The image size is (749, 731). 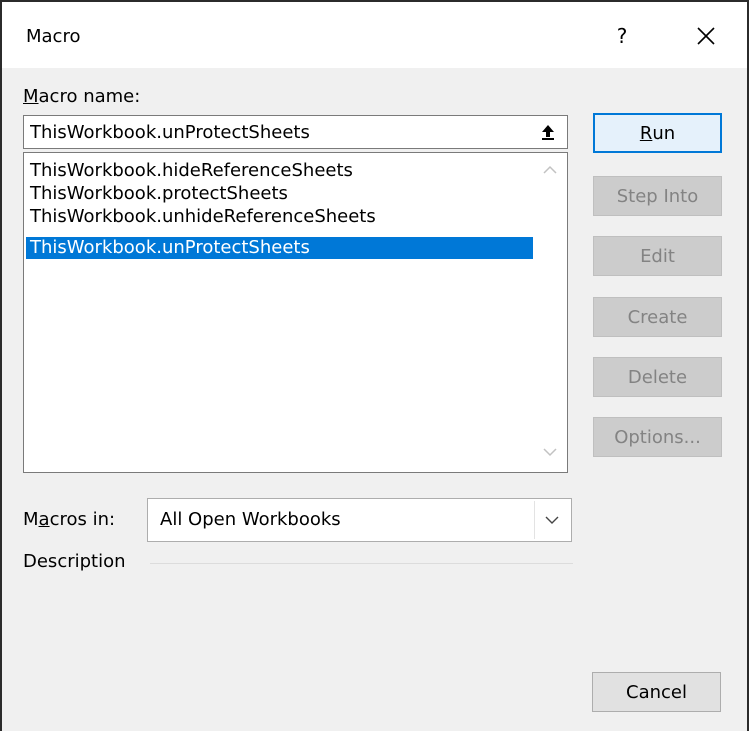 What do you see at coordinates (31, 519) in the screenshot?
I see `macros-in-label-pre: M` at bounding box center [31, 519].